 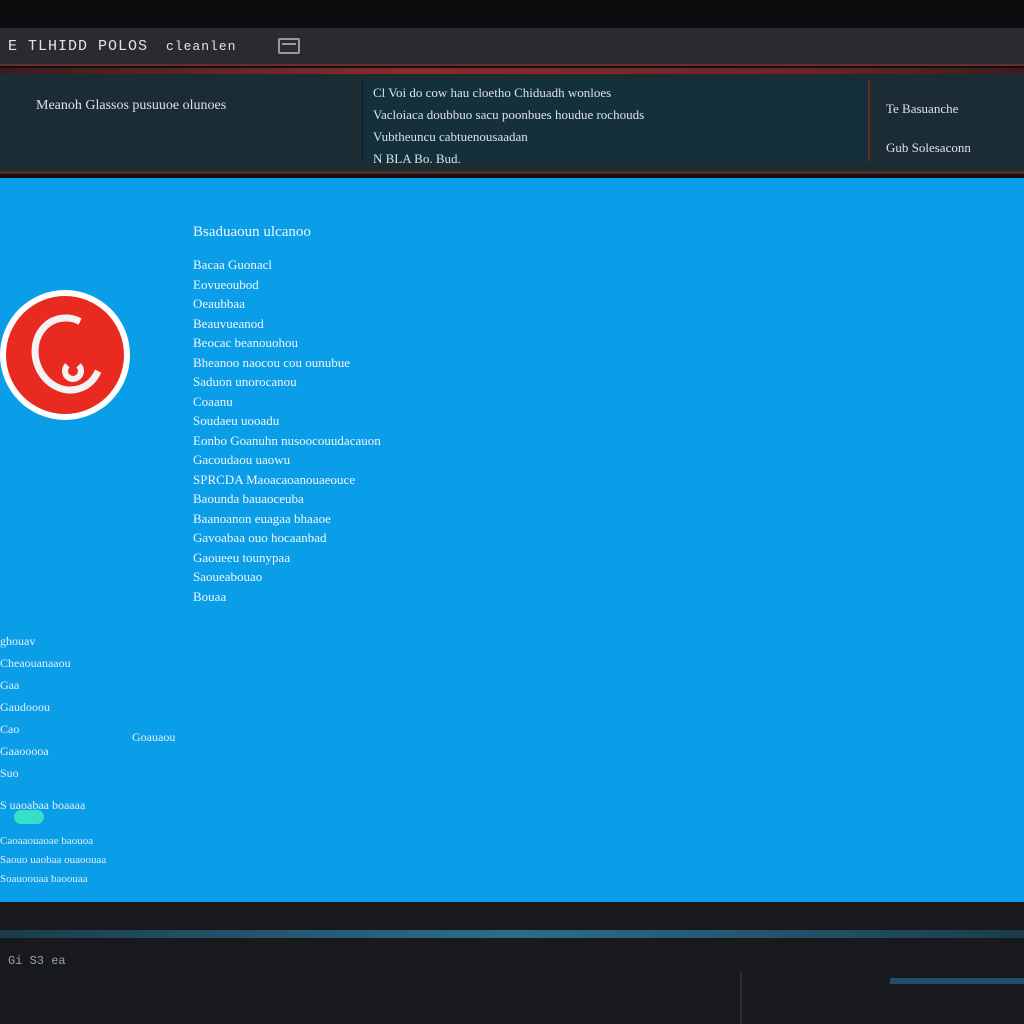 I want to click on logo-ring, so click(x=65, y=355).